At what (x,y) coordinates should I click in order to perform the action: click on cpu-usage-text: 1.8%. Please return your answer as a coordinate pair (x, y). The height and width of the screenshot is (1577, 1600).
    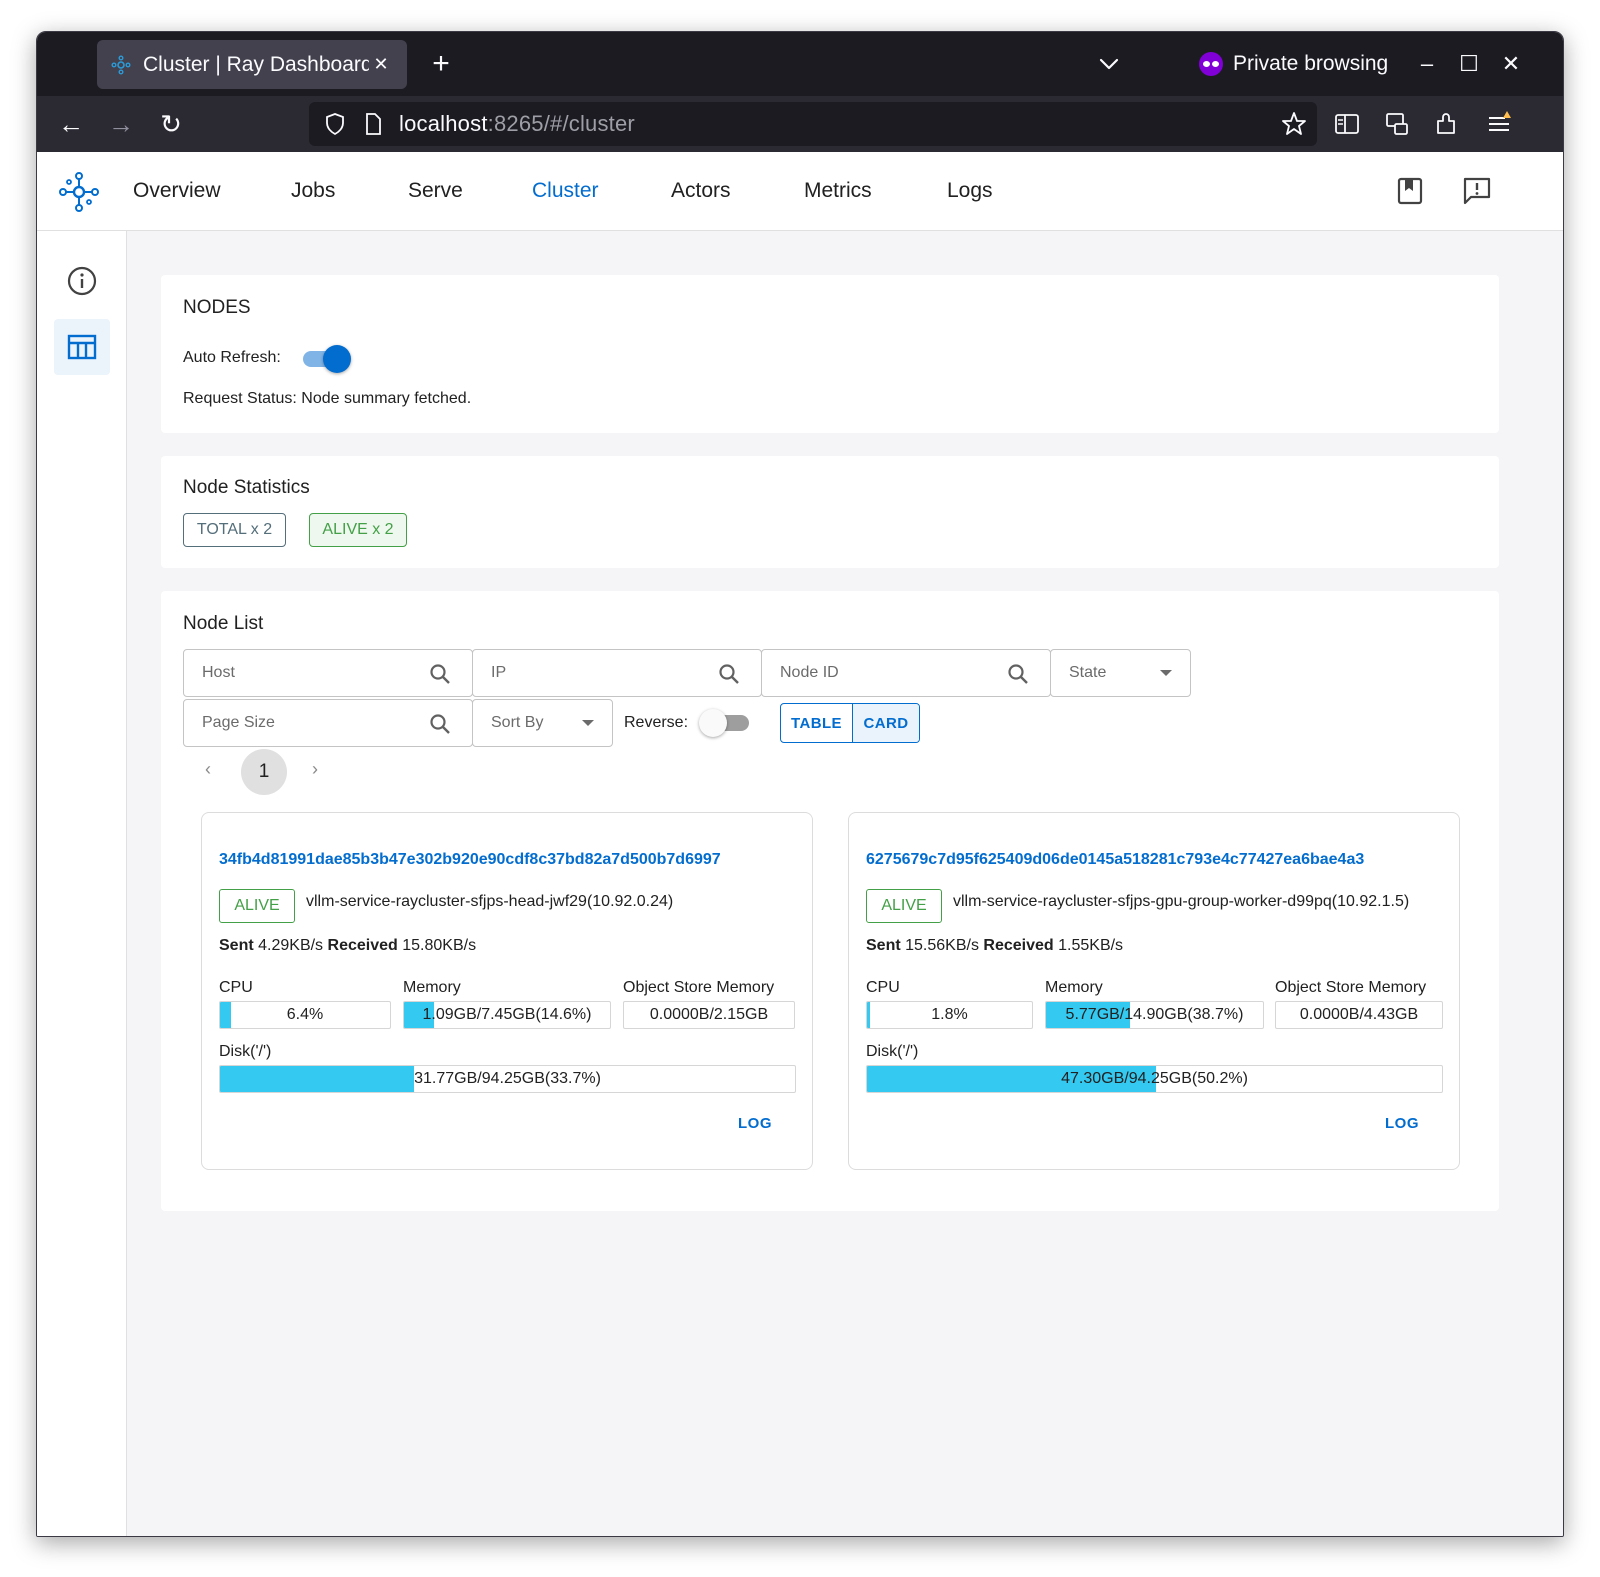
    Looking at the image, I should click on (949, 1014).